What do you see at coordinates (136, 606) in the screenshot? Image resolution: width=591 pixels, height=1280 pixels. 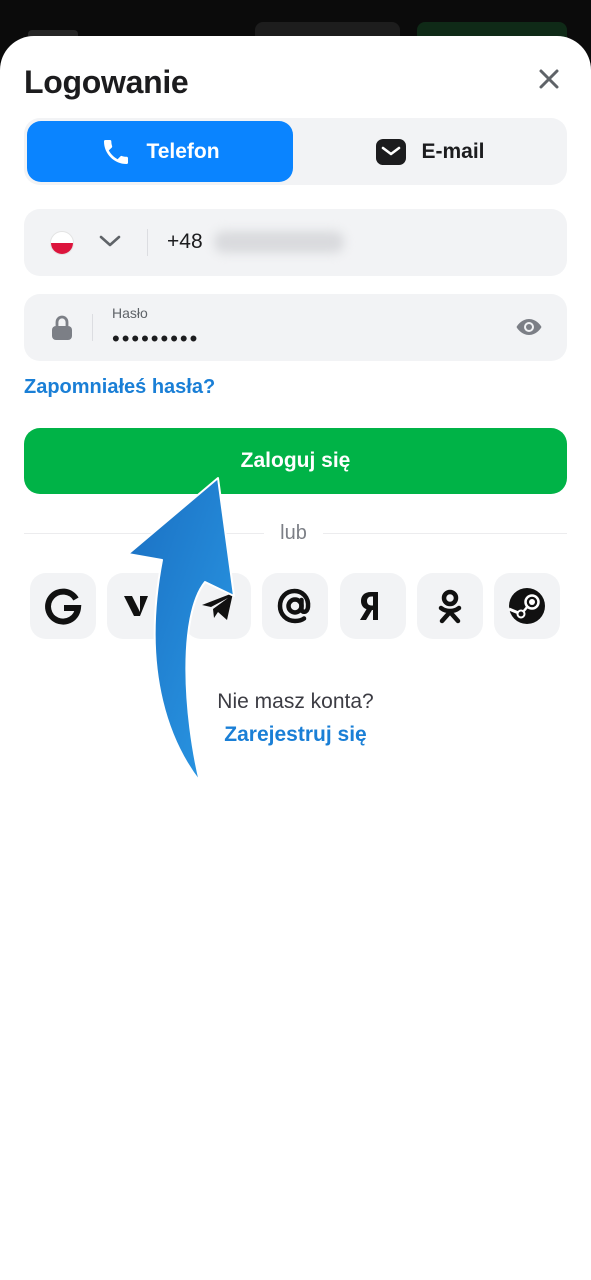 I see `vk-icon` at bounding box center [136, 606].